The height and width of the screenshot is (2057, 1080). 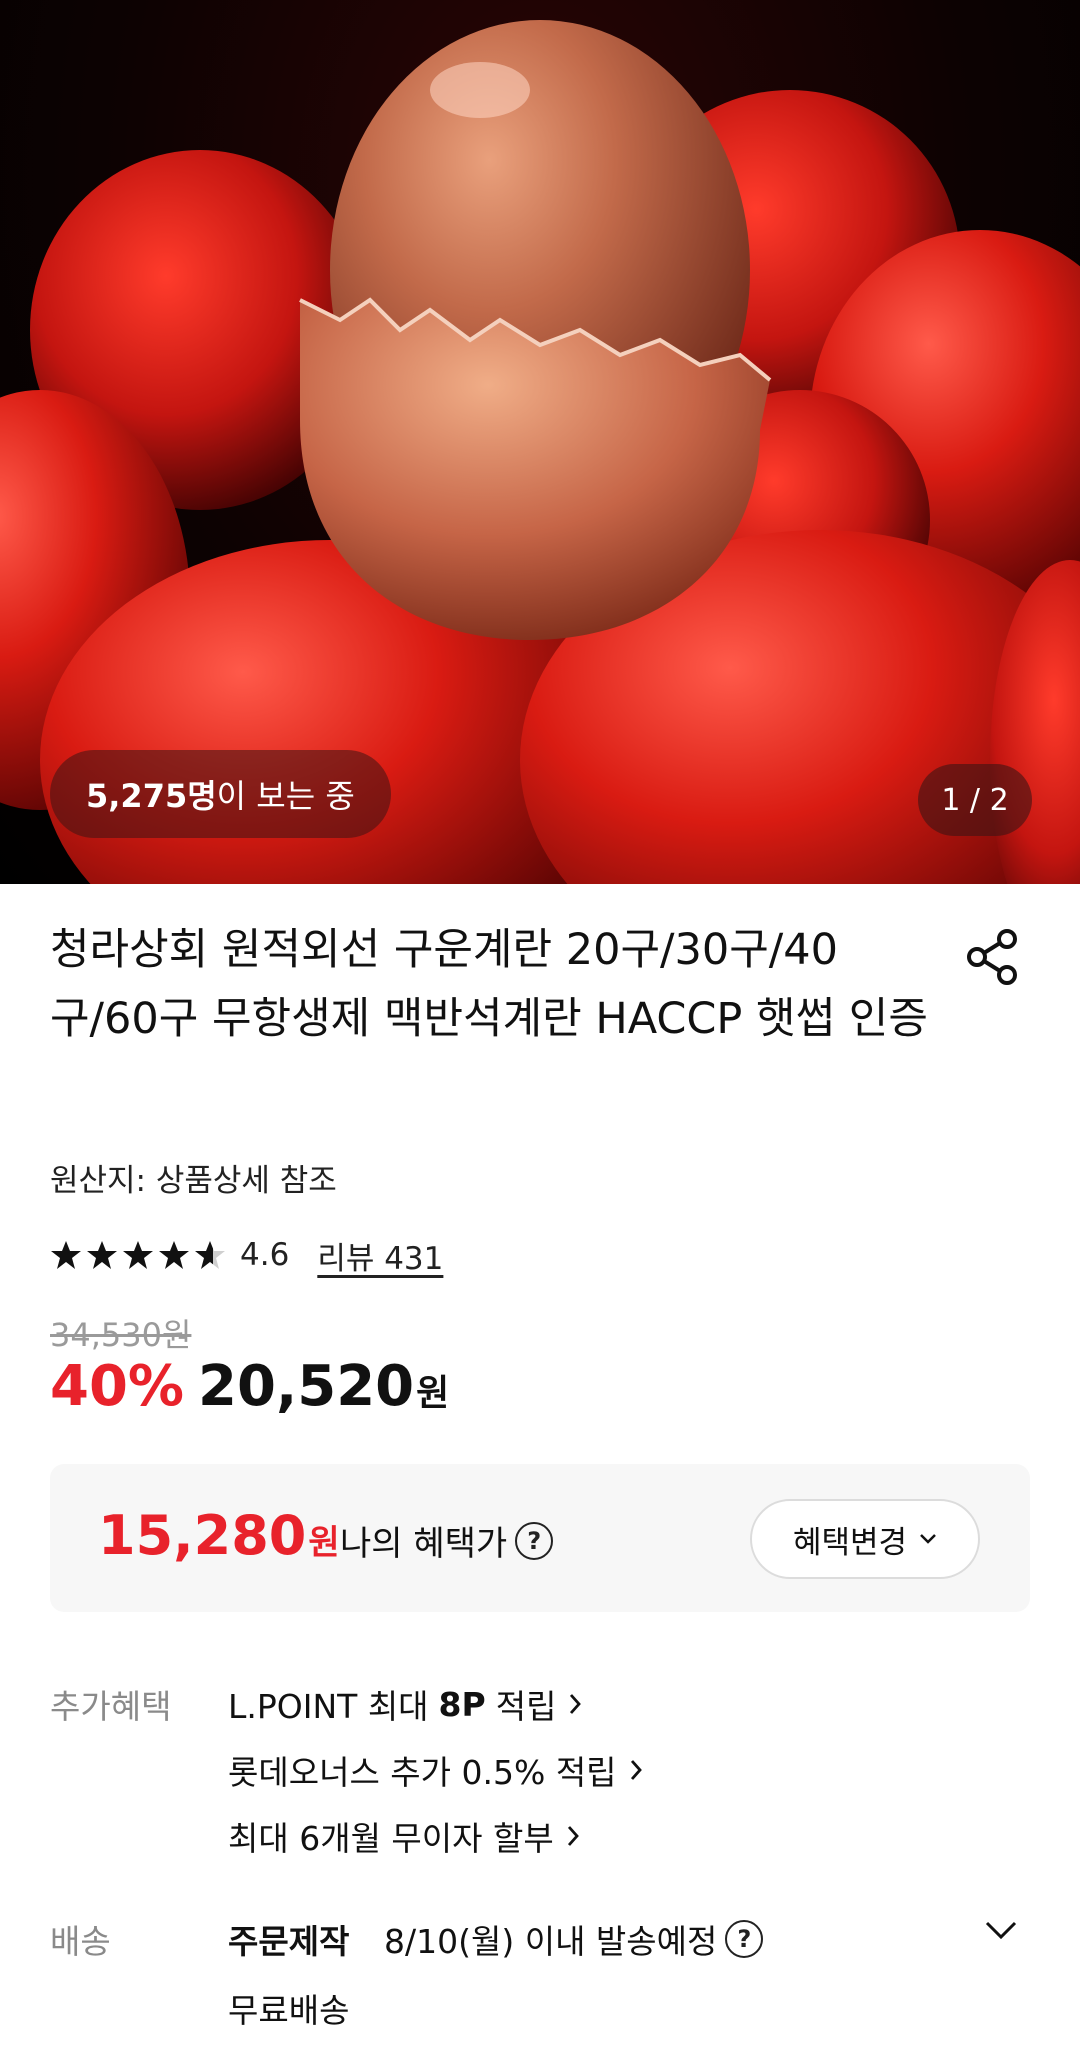 I want to click on benefit-price: 15,280 원, so click(x=219, y=1535).